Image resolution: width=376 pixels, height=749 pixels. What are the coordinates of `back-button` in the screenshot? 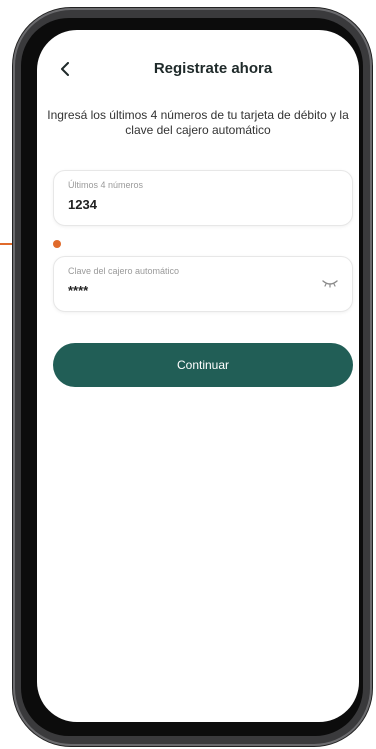 It's located at (65, 69).